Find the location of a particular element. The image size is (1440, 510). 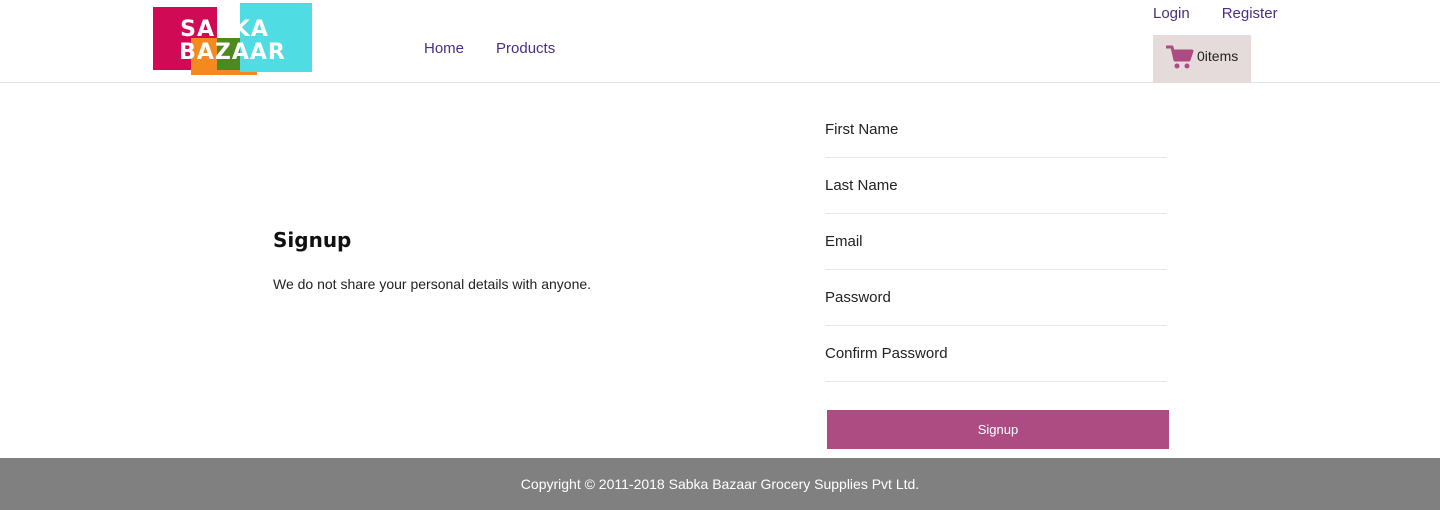

sabka-bazaar-logo: SABKA BAZAAR is located at coordinates (232, 39).